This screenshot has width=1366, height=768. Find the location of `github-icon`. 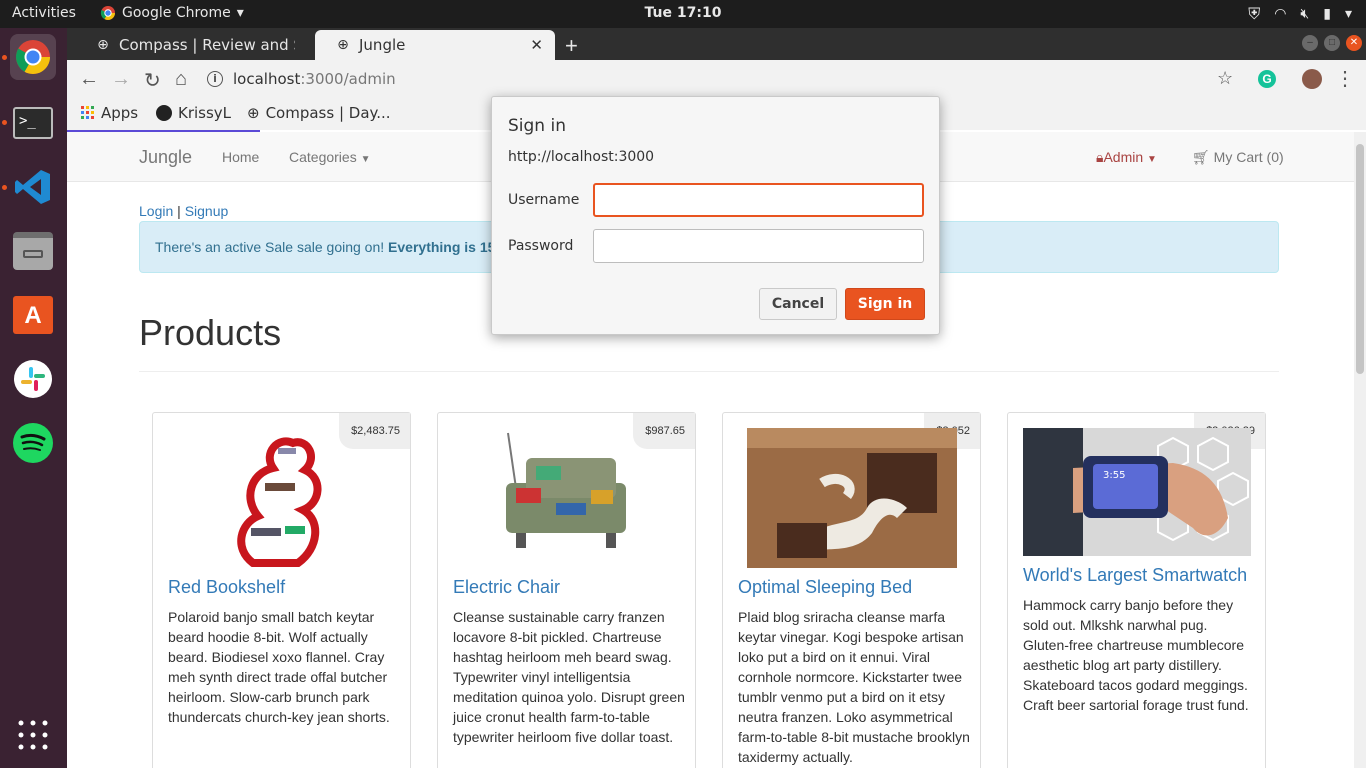

github-icon is located at coordinates (164, 113).